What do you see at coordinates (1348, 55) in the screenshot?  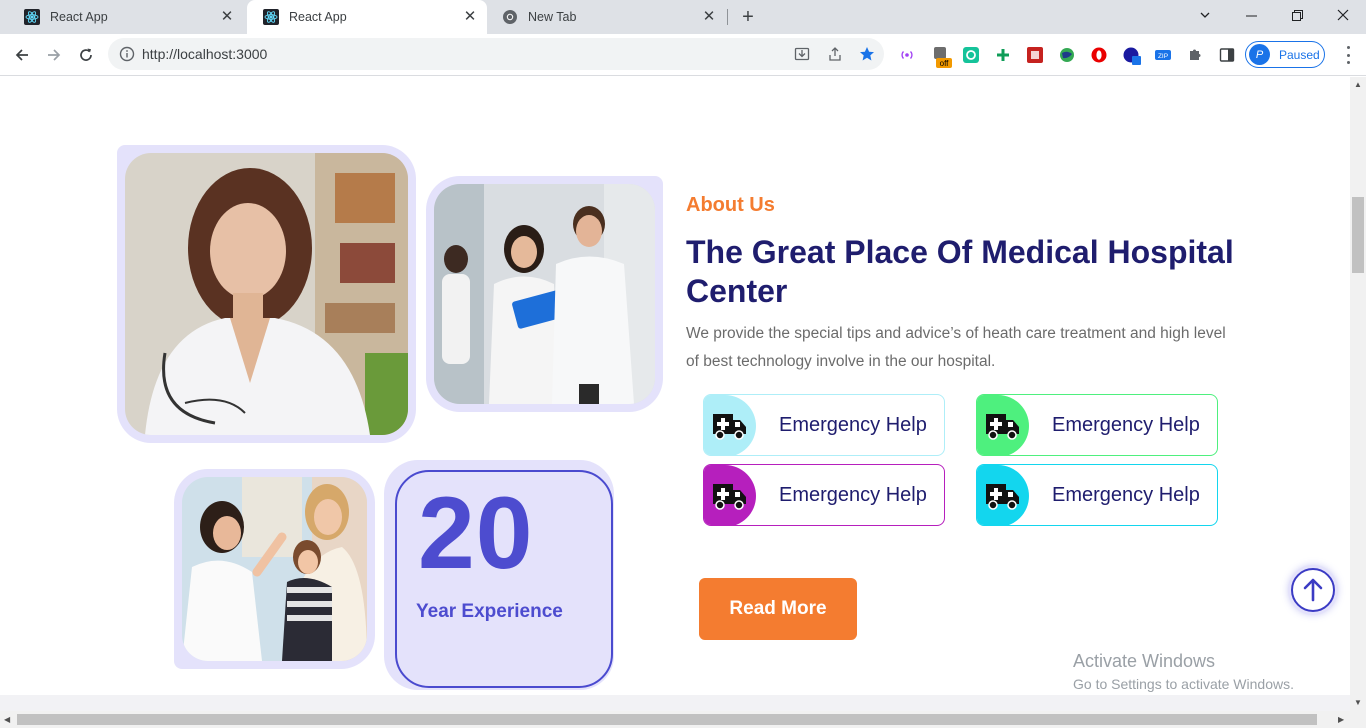 I see `menu-kebab-icon` at bounding box center [1348, 55].